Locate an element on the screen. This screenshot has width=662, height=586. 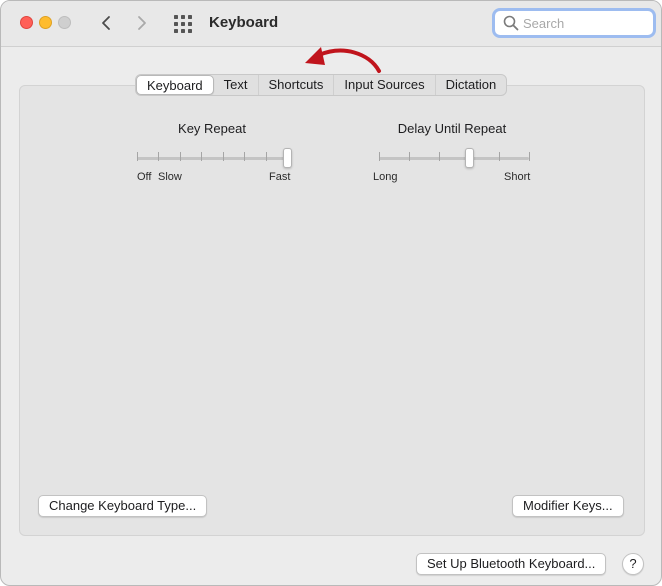
grid-icon is located at coordinates (183, 24).